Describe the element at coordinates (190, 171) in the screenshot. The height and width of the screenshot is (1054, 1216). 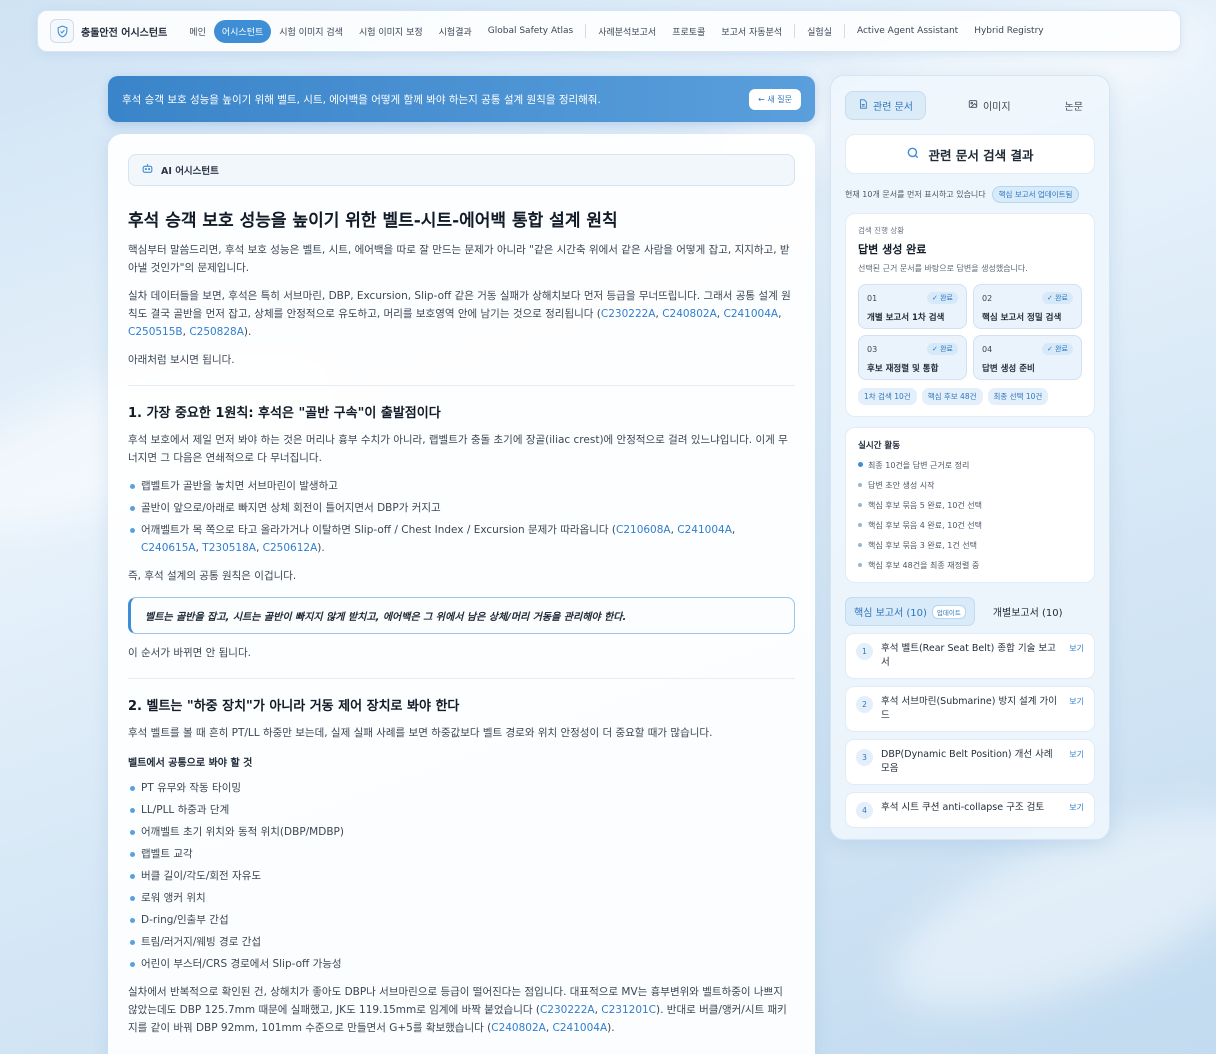
I see `ai-assistant-label: AI 어시스턴트` at that location.